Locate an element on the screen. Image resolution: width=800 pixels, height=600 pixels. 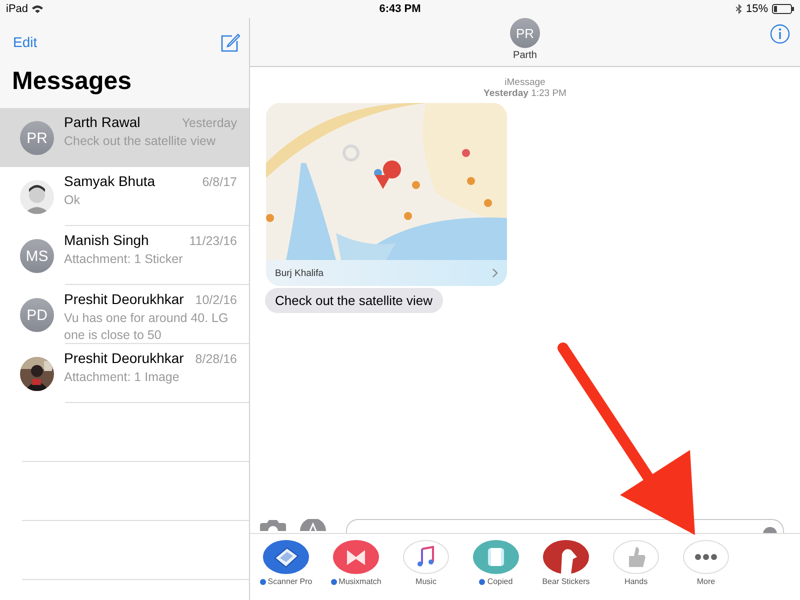
app-label: Musixmatch is located at coordinates (360, 581).